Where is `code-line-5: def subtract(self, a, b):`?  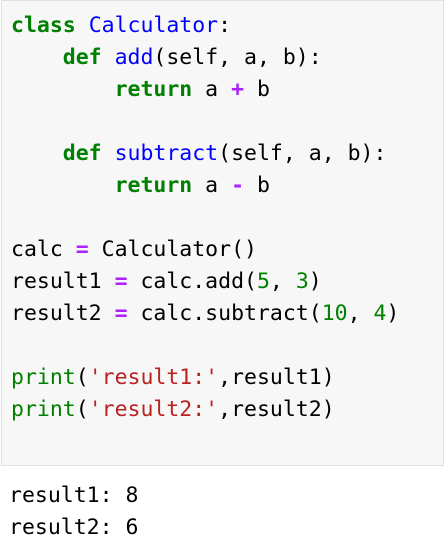 code-line-5: def subtract(self, a, b): is located at coordinates (205, 154).